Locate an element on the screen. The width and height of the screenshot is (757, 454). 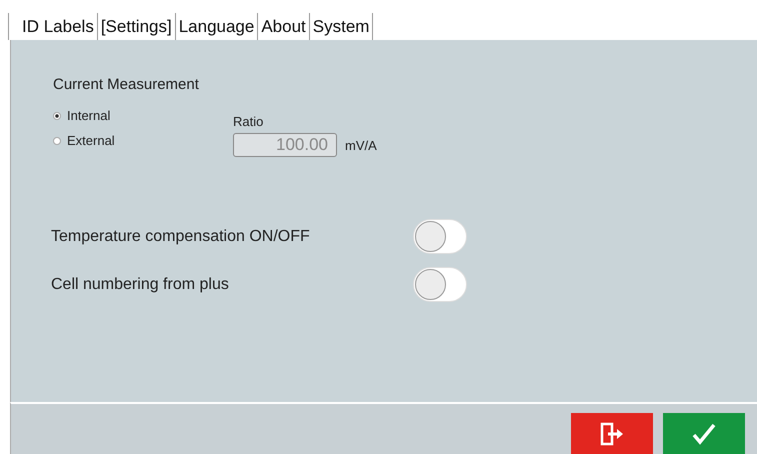
check-icon is located at coordinates (704, 434).